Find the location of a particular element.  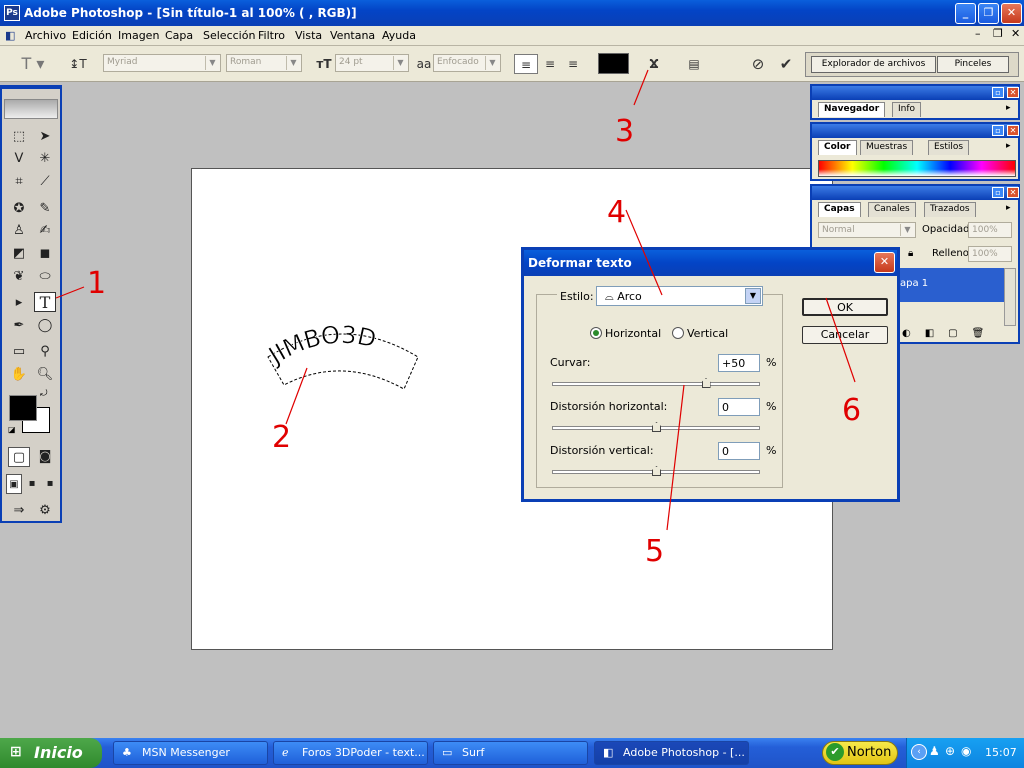

vertical-distortion-slider is located at coordinates (656, 471).